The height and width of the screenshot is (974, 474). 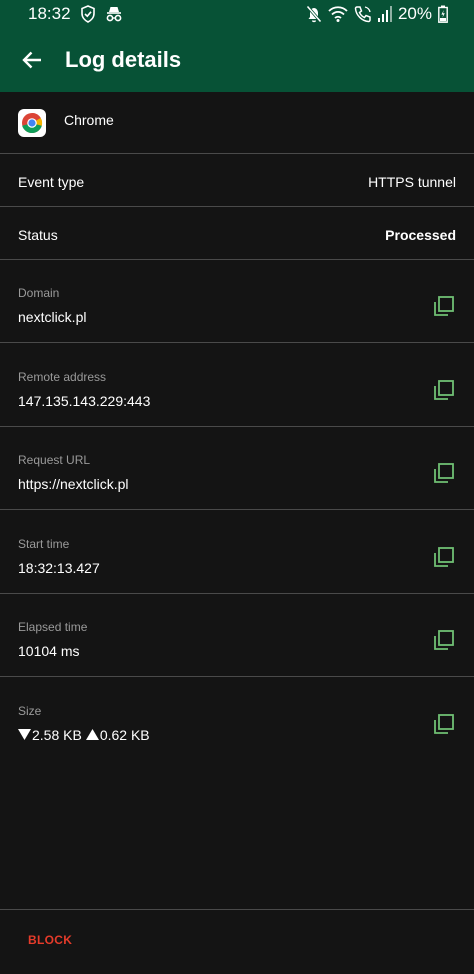 What do you see at coordinates (39, 293) in the screenshot?
I see `domain-label: Domain` at bounding box center [39, 293].